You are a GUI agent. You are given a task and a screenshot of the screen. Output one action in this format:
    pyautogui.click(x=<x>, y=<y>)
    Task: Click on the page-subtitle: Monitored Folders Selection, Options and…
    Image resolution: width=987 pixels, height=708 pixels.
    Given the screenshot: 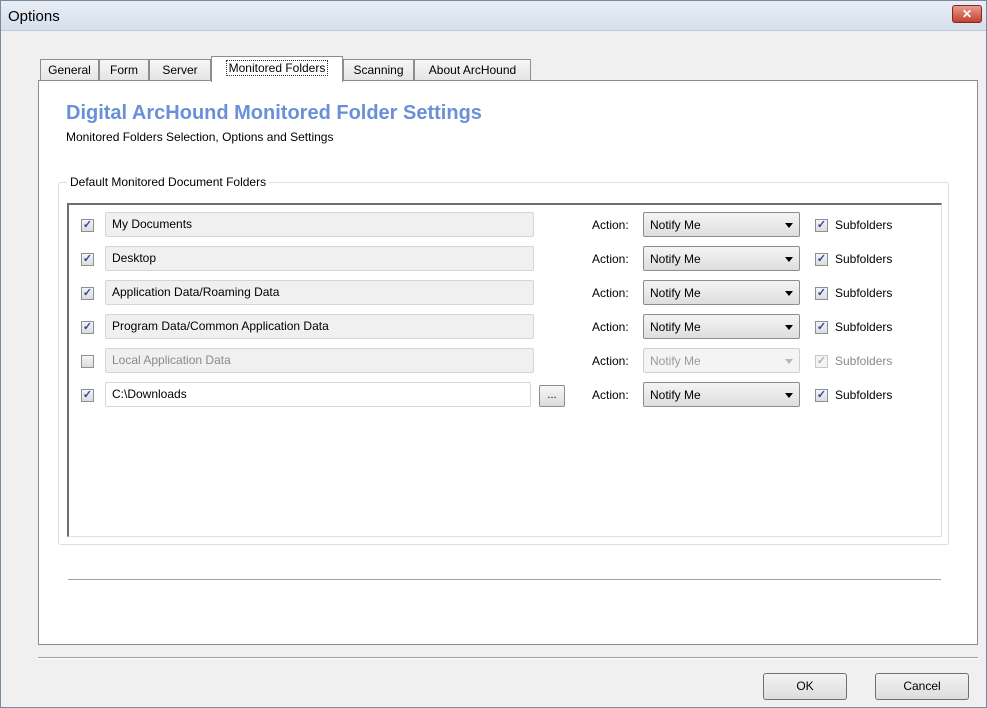 What is the action you would take?
    pyautogui.click(x=200, y=137)
    